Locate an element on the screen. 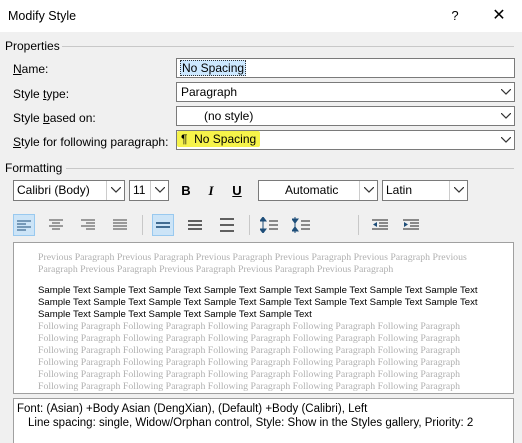 The image size is (522, 443). one-half-spacing-icon is located at coordinates (195, 225).